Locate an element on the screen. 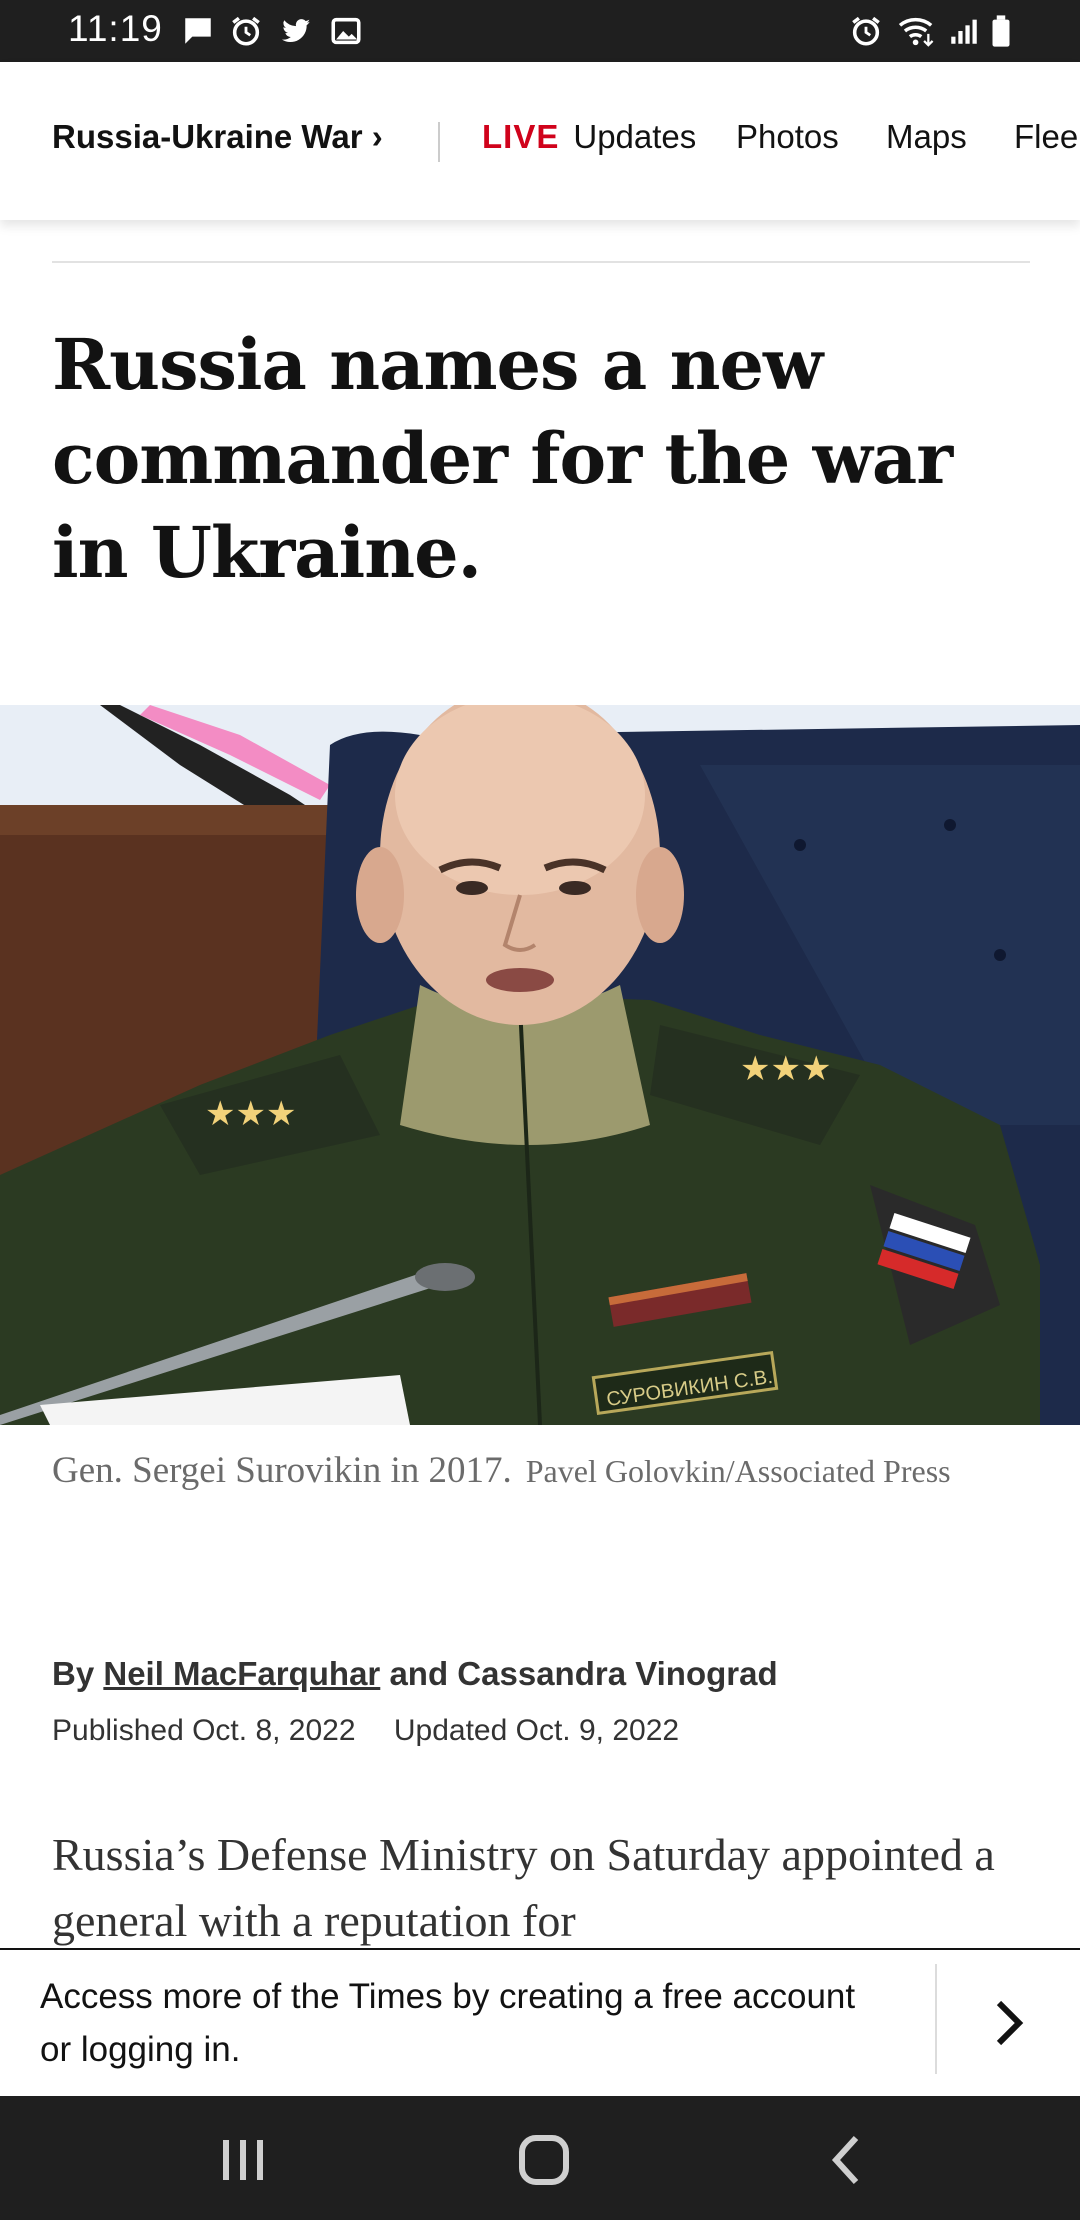  home-icon is located at coordinates (544, 2160).